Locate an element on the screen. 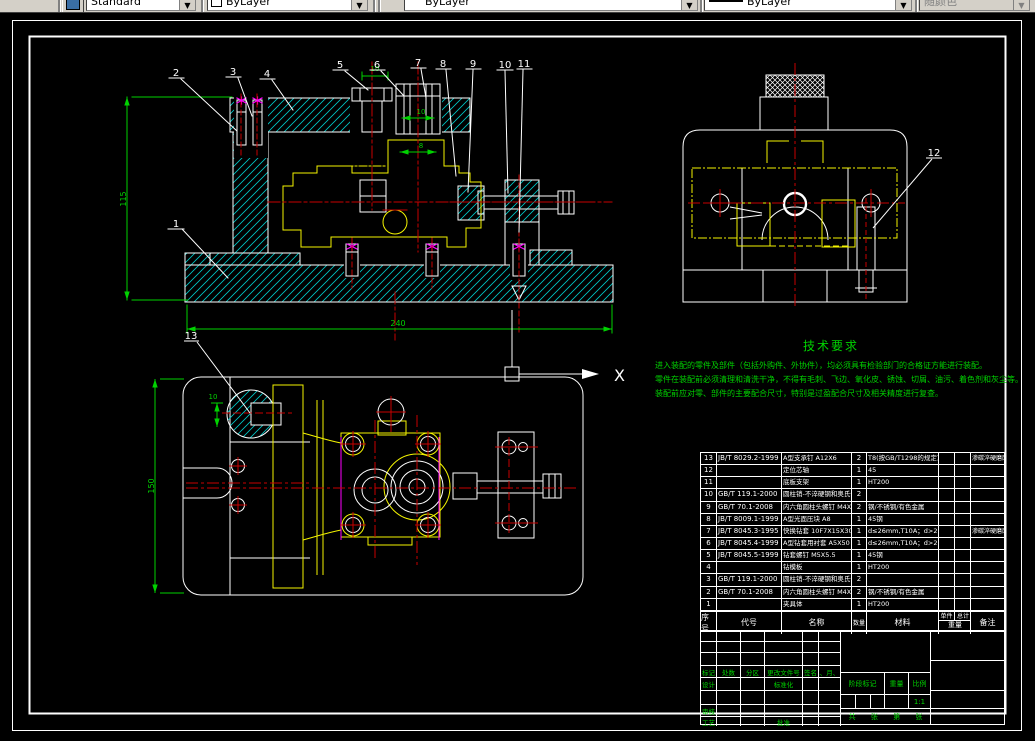  bom-cell-material: 45 is located at coordinates (903, 471).